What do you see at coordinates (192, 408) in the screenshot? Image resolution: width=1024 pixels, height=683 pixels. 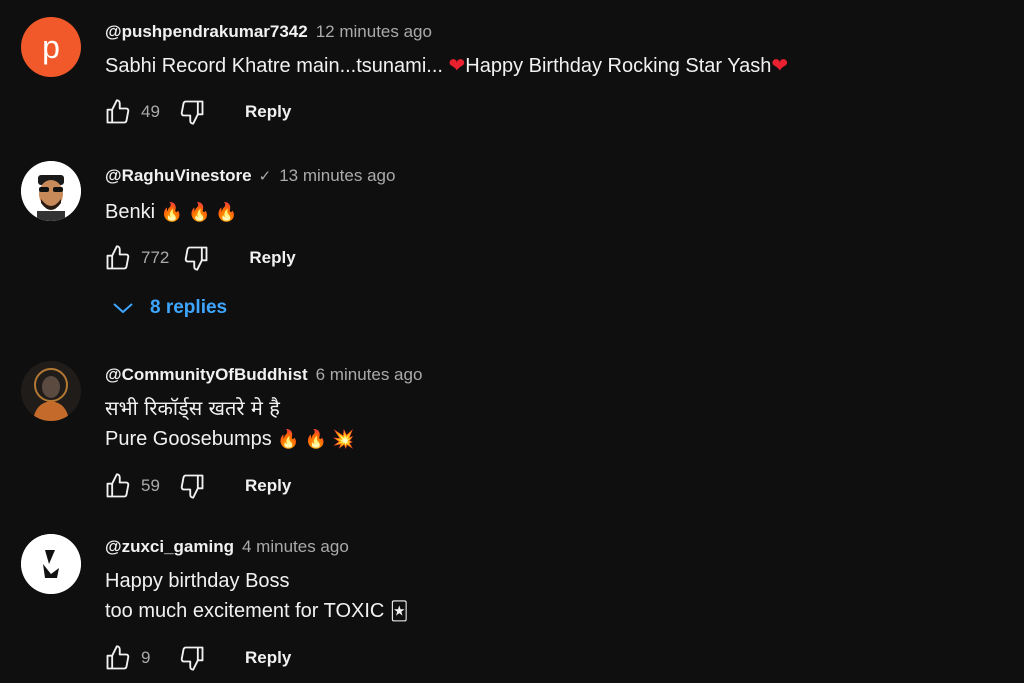 I see `comment-text: सभी रिकॉर्ड्स खतरे मे है` at bounding box center [192, 408].